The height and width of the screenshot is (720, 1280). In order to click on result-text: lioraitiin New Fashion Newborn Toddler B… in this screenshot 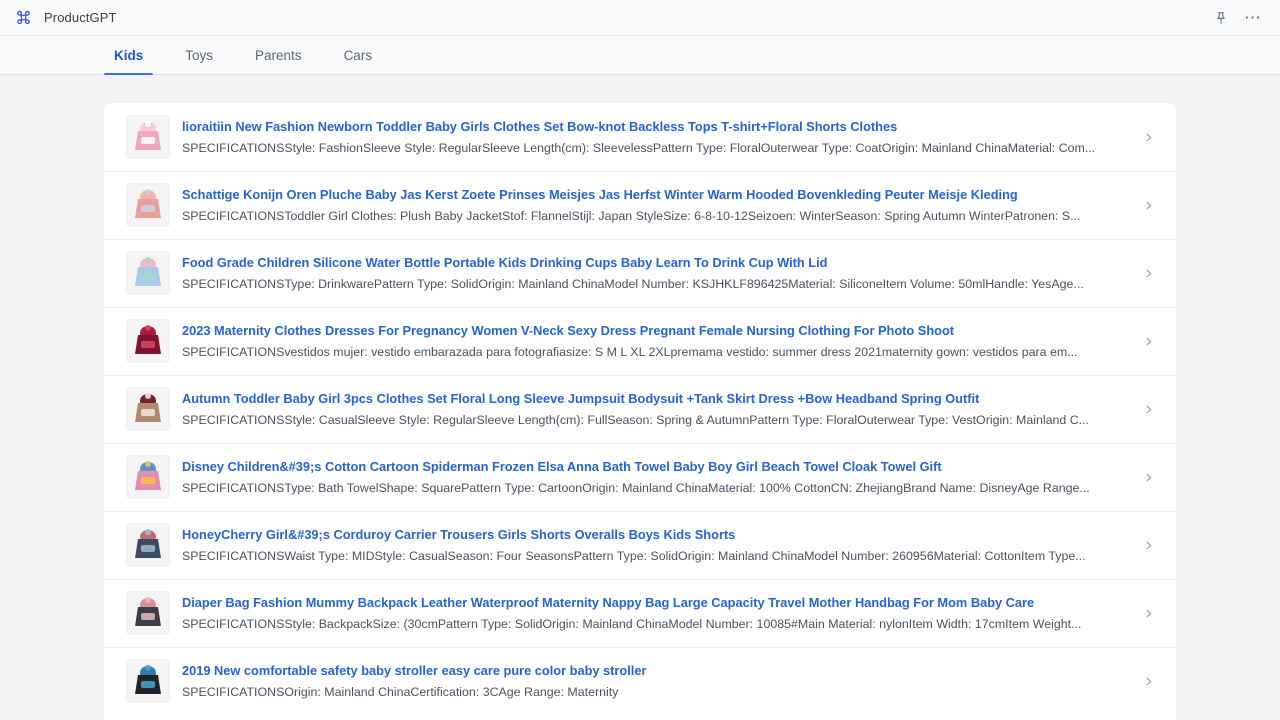, I will do `click(661, 137)`.